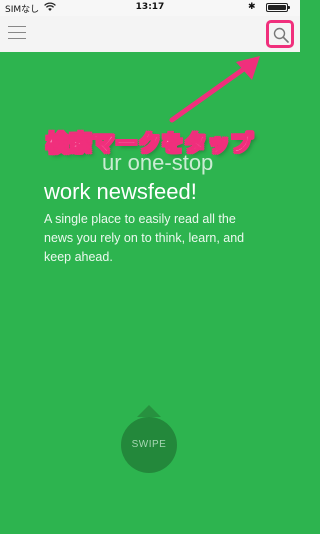 The image size is (320, 534). Describe the element at coordinates (120, 191) in the screenshot. I see `headline-text: work newsfeed!` at that location.